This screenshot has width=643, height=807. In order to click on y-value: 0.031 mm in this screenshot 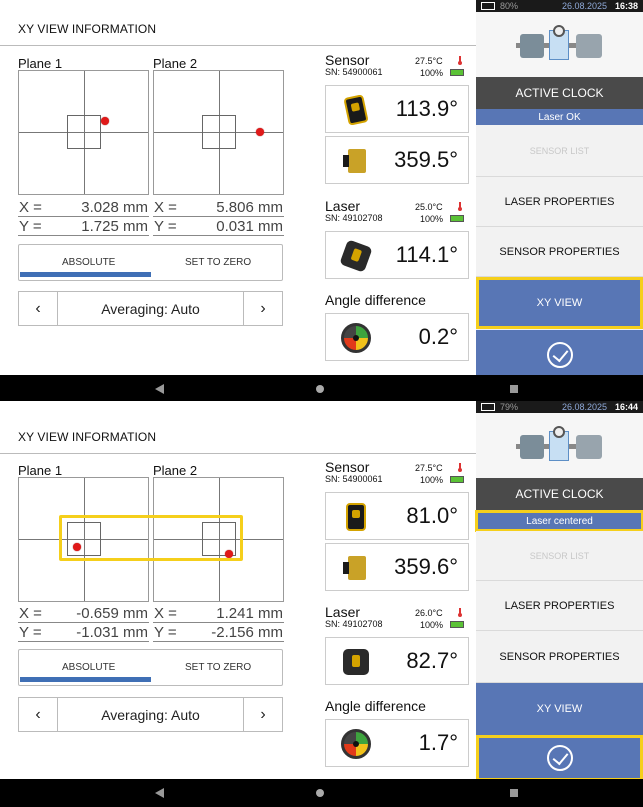, I will do `click(249, 226)`.